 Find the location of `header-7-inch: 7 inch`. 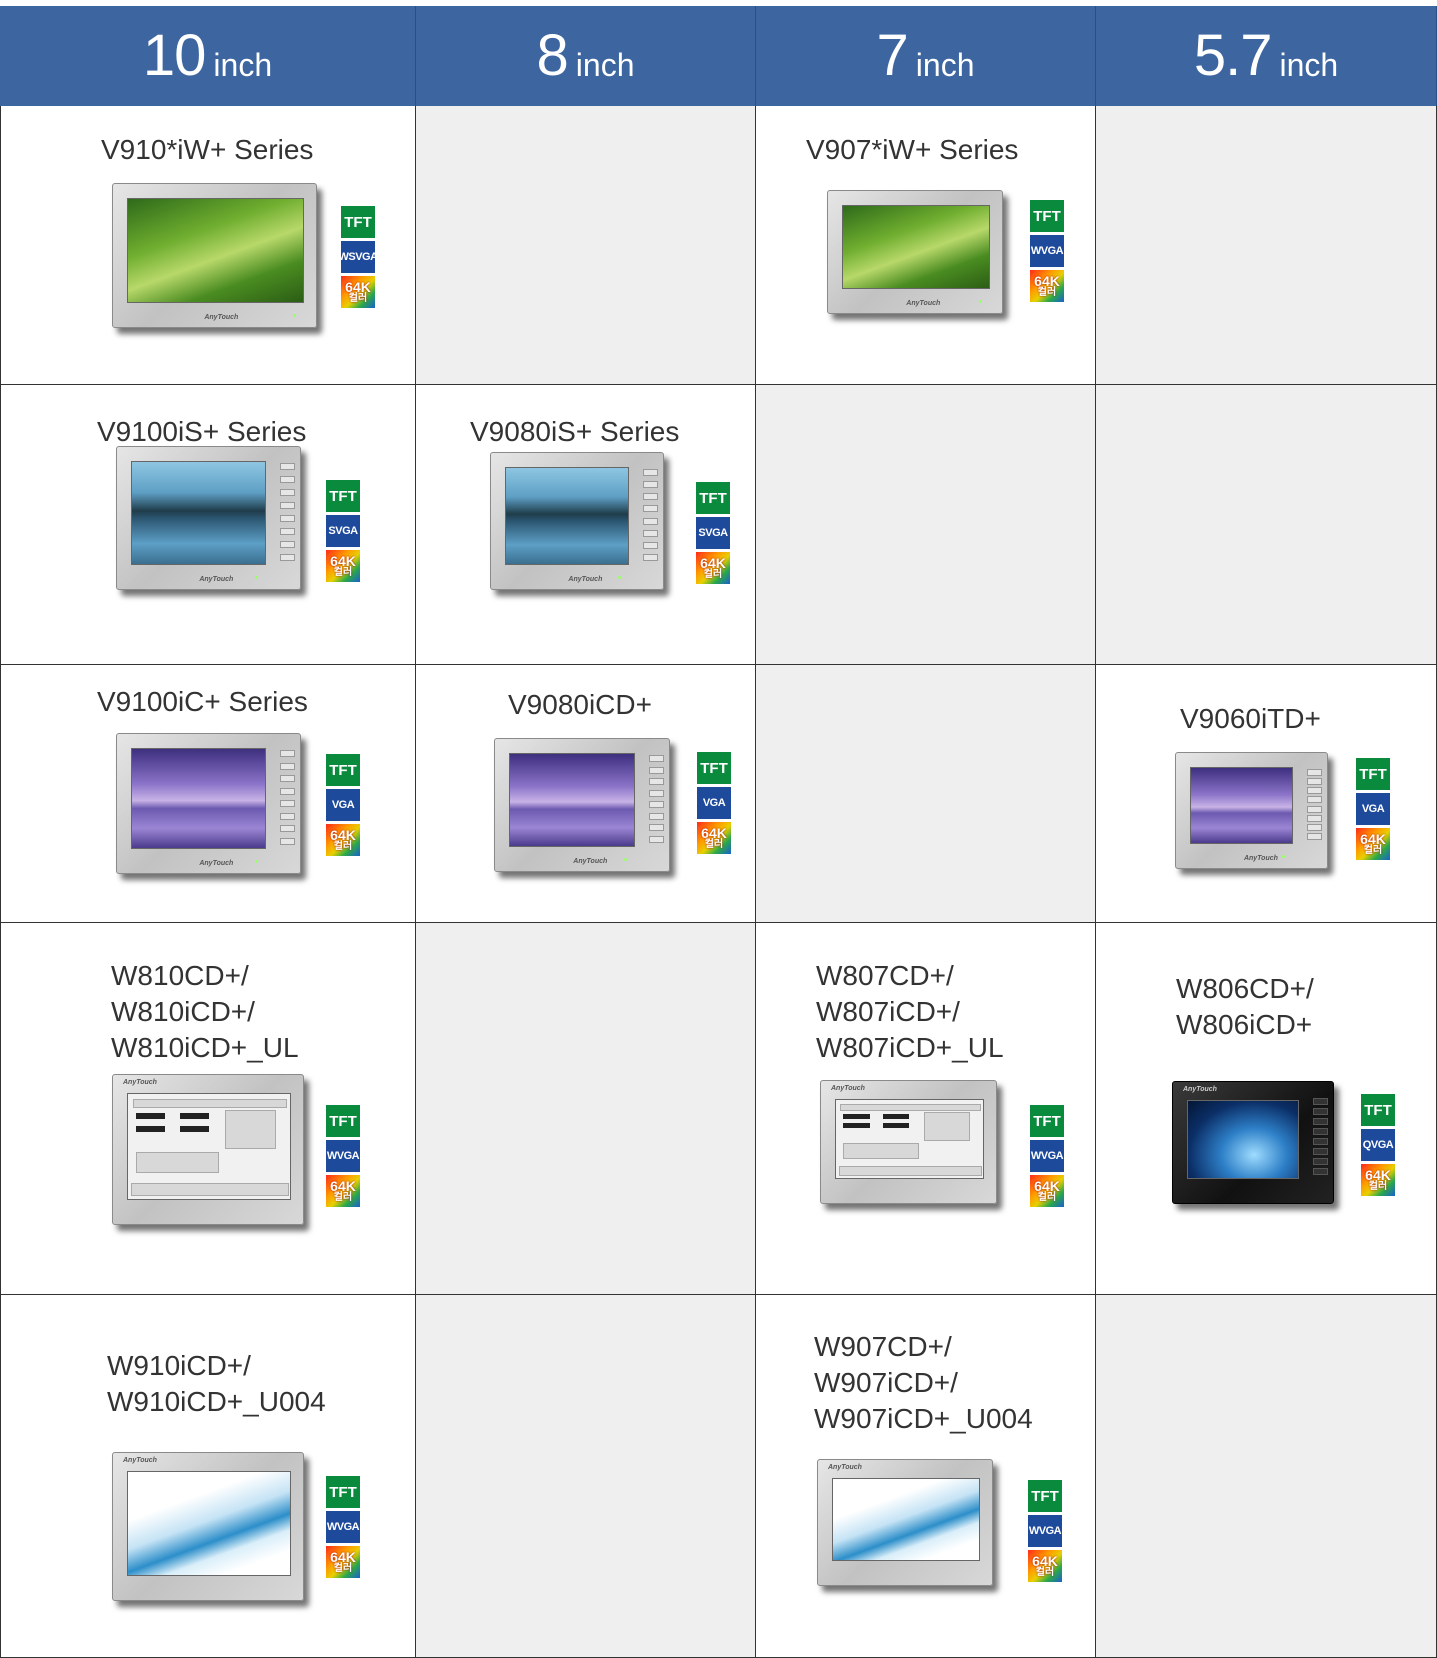

header-7-inch: 7 inch is located at coordinates (926, 56).